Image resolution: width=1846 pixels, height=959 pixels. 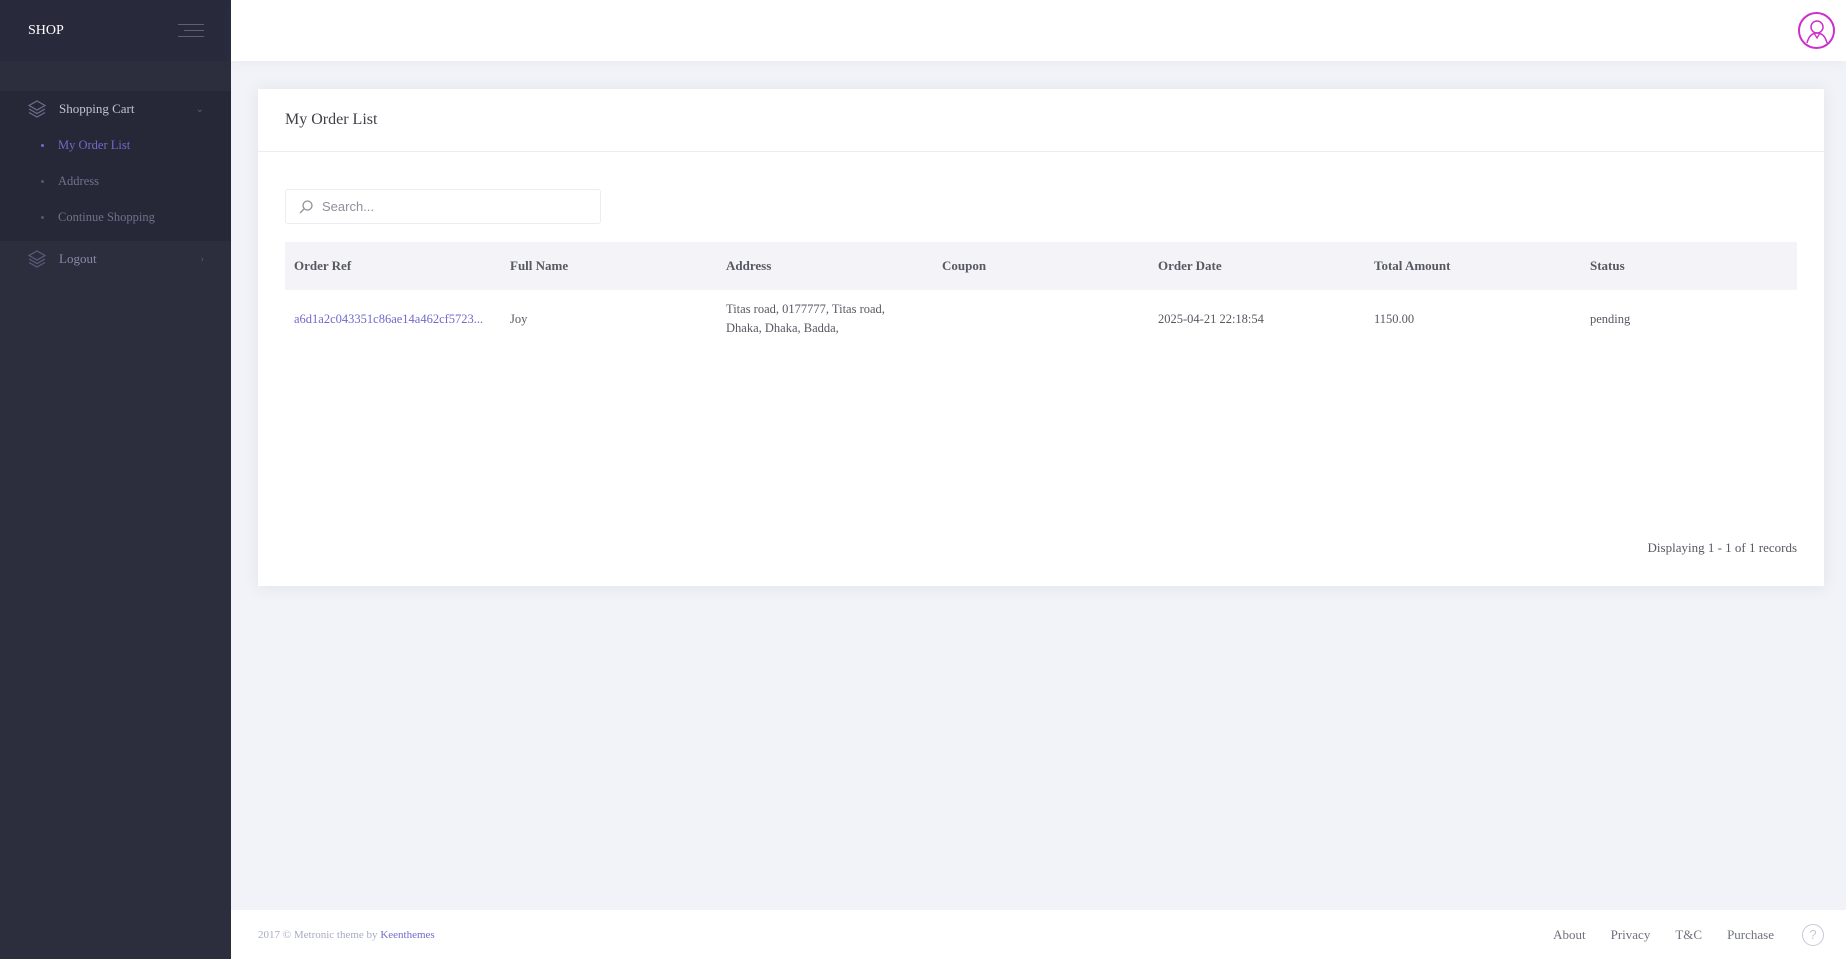 What do you see at coordinates (115, 30) in the screenshot?
I see `brand-bar: SHOP` at bounding box center [115, 30].